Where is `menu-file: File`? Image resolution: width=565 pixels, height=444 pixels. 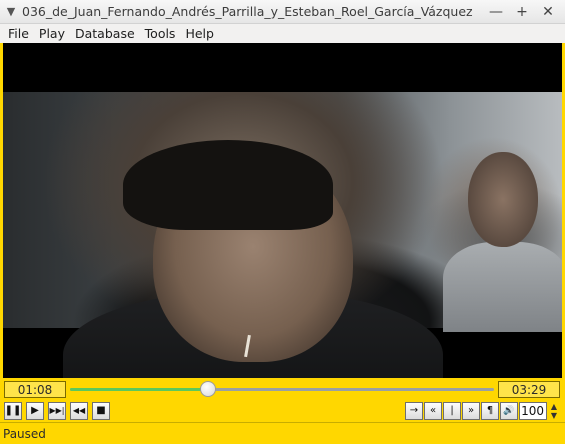
menu-file: File is located at coordinates (18, 33).